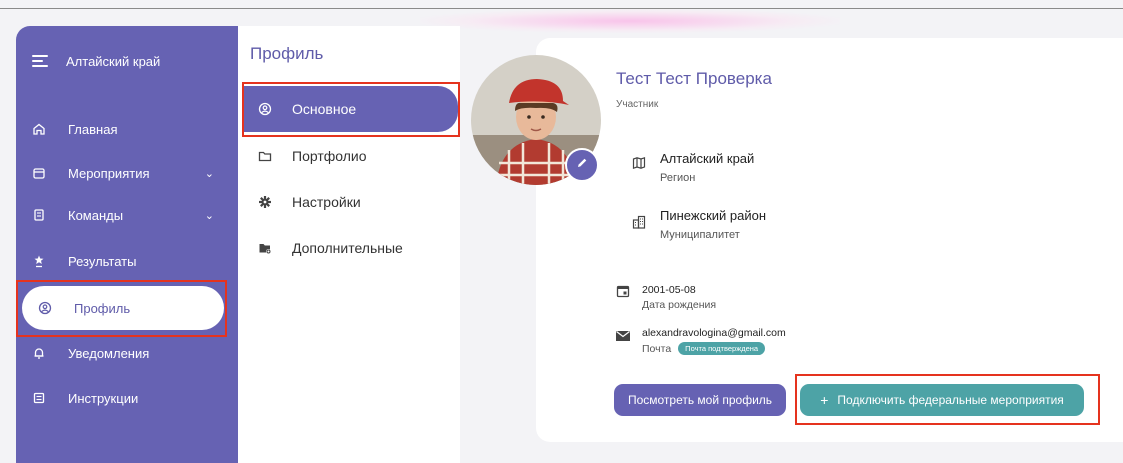  What do you see at coordinates (109, 173) in the screenshot?
I see `sidebar-item-label: Мероприятия` at bounding box center [109, 173].